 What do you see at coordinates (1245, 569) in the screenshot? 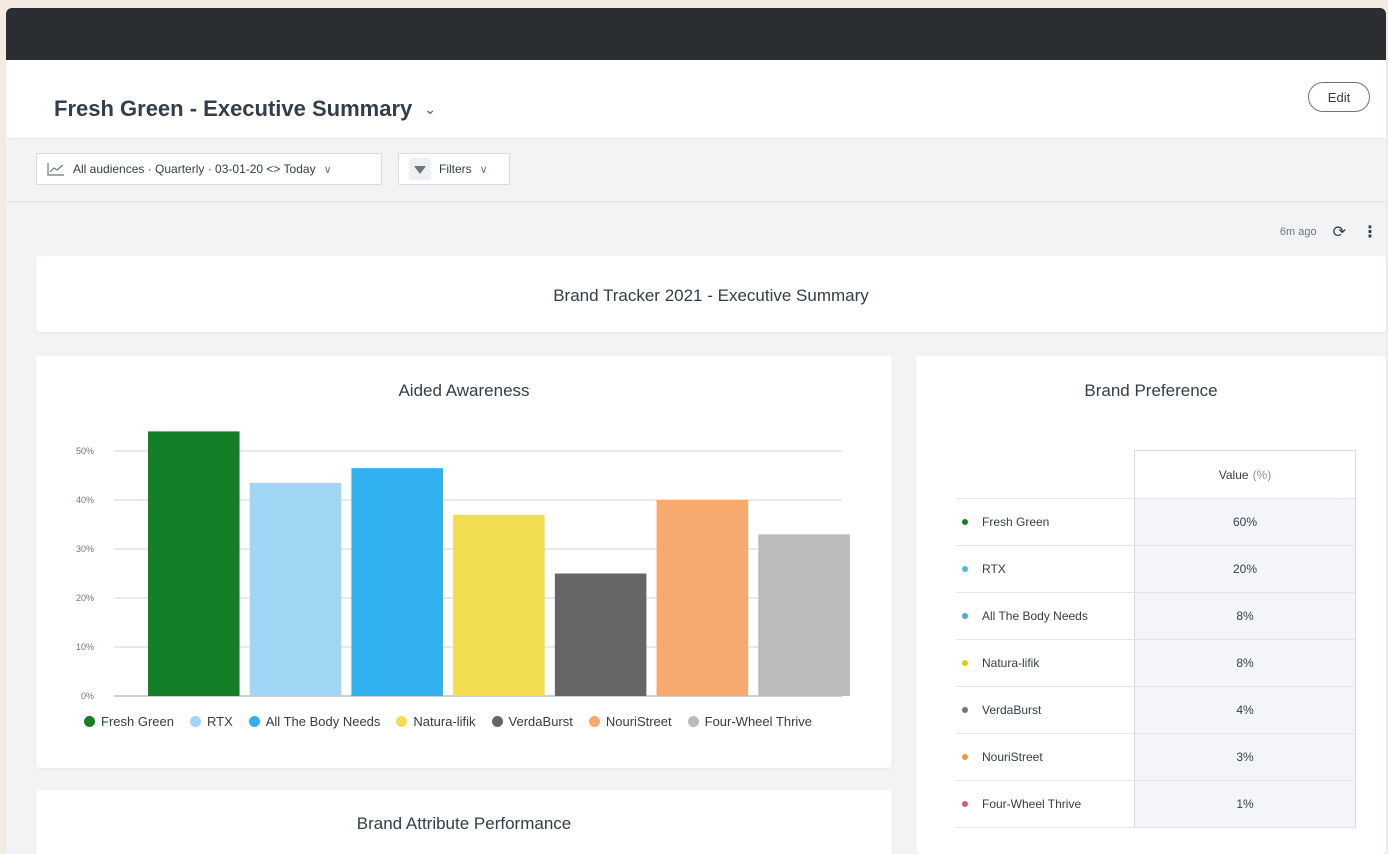
I see `value-cell: 20%` at bounding box center [1245, 569].